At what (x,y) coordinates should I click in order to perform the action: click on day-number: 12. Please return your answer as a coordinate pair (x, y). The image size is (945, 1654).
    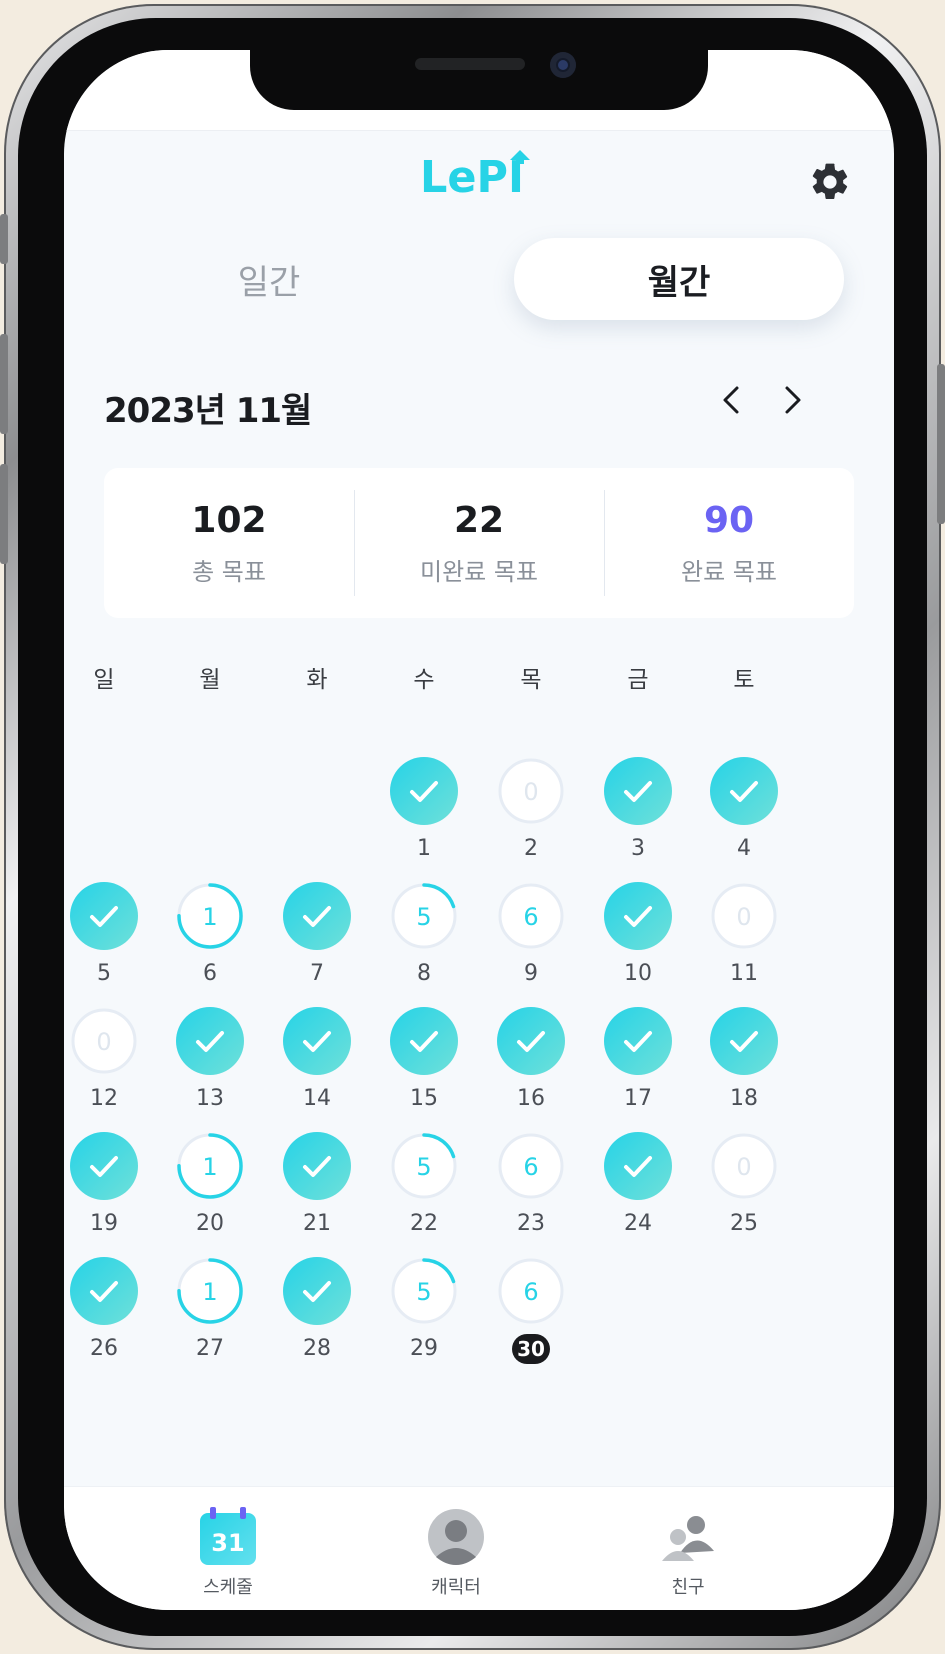
    Looking at the image, I should click on (104, 1098).